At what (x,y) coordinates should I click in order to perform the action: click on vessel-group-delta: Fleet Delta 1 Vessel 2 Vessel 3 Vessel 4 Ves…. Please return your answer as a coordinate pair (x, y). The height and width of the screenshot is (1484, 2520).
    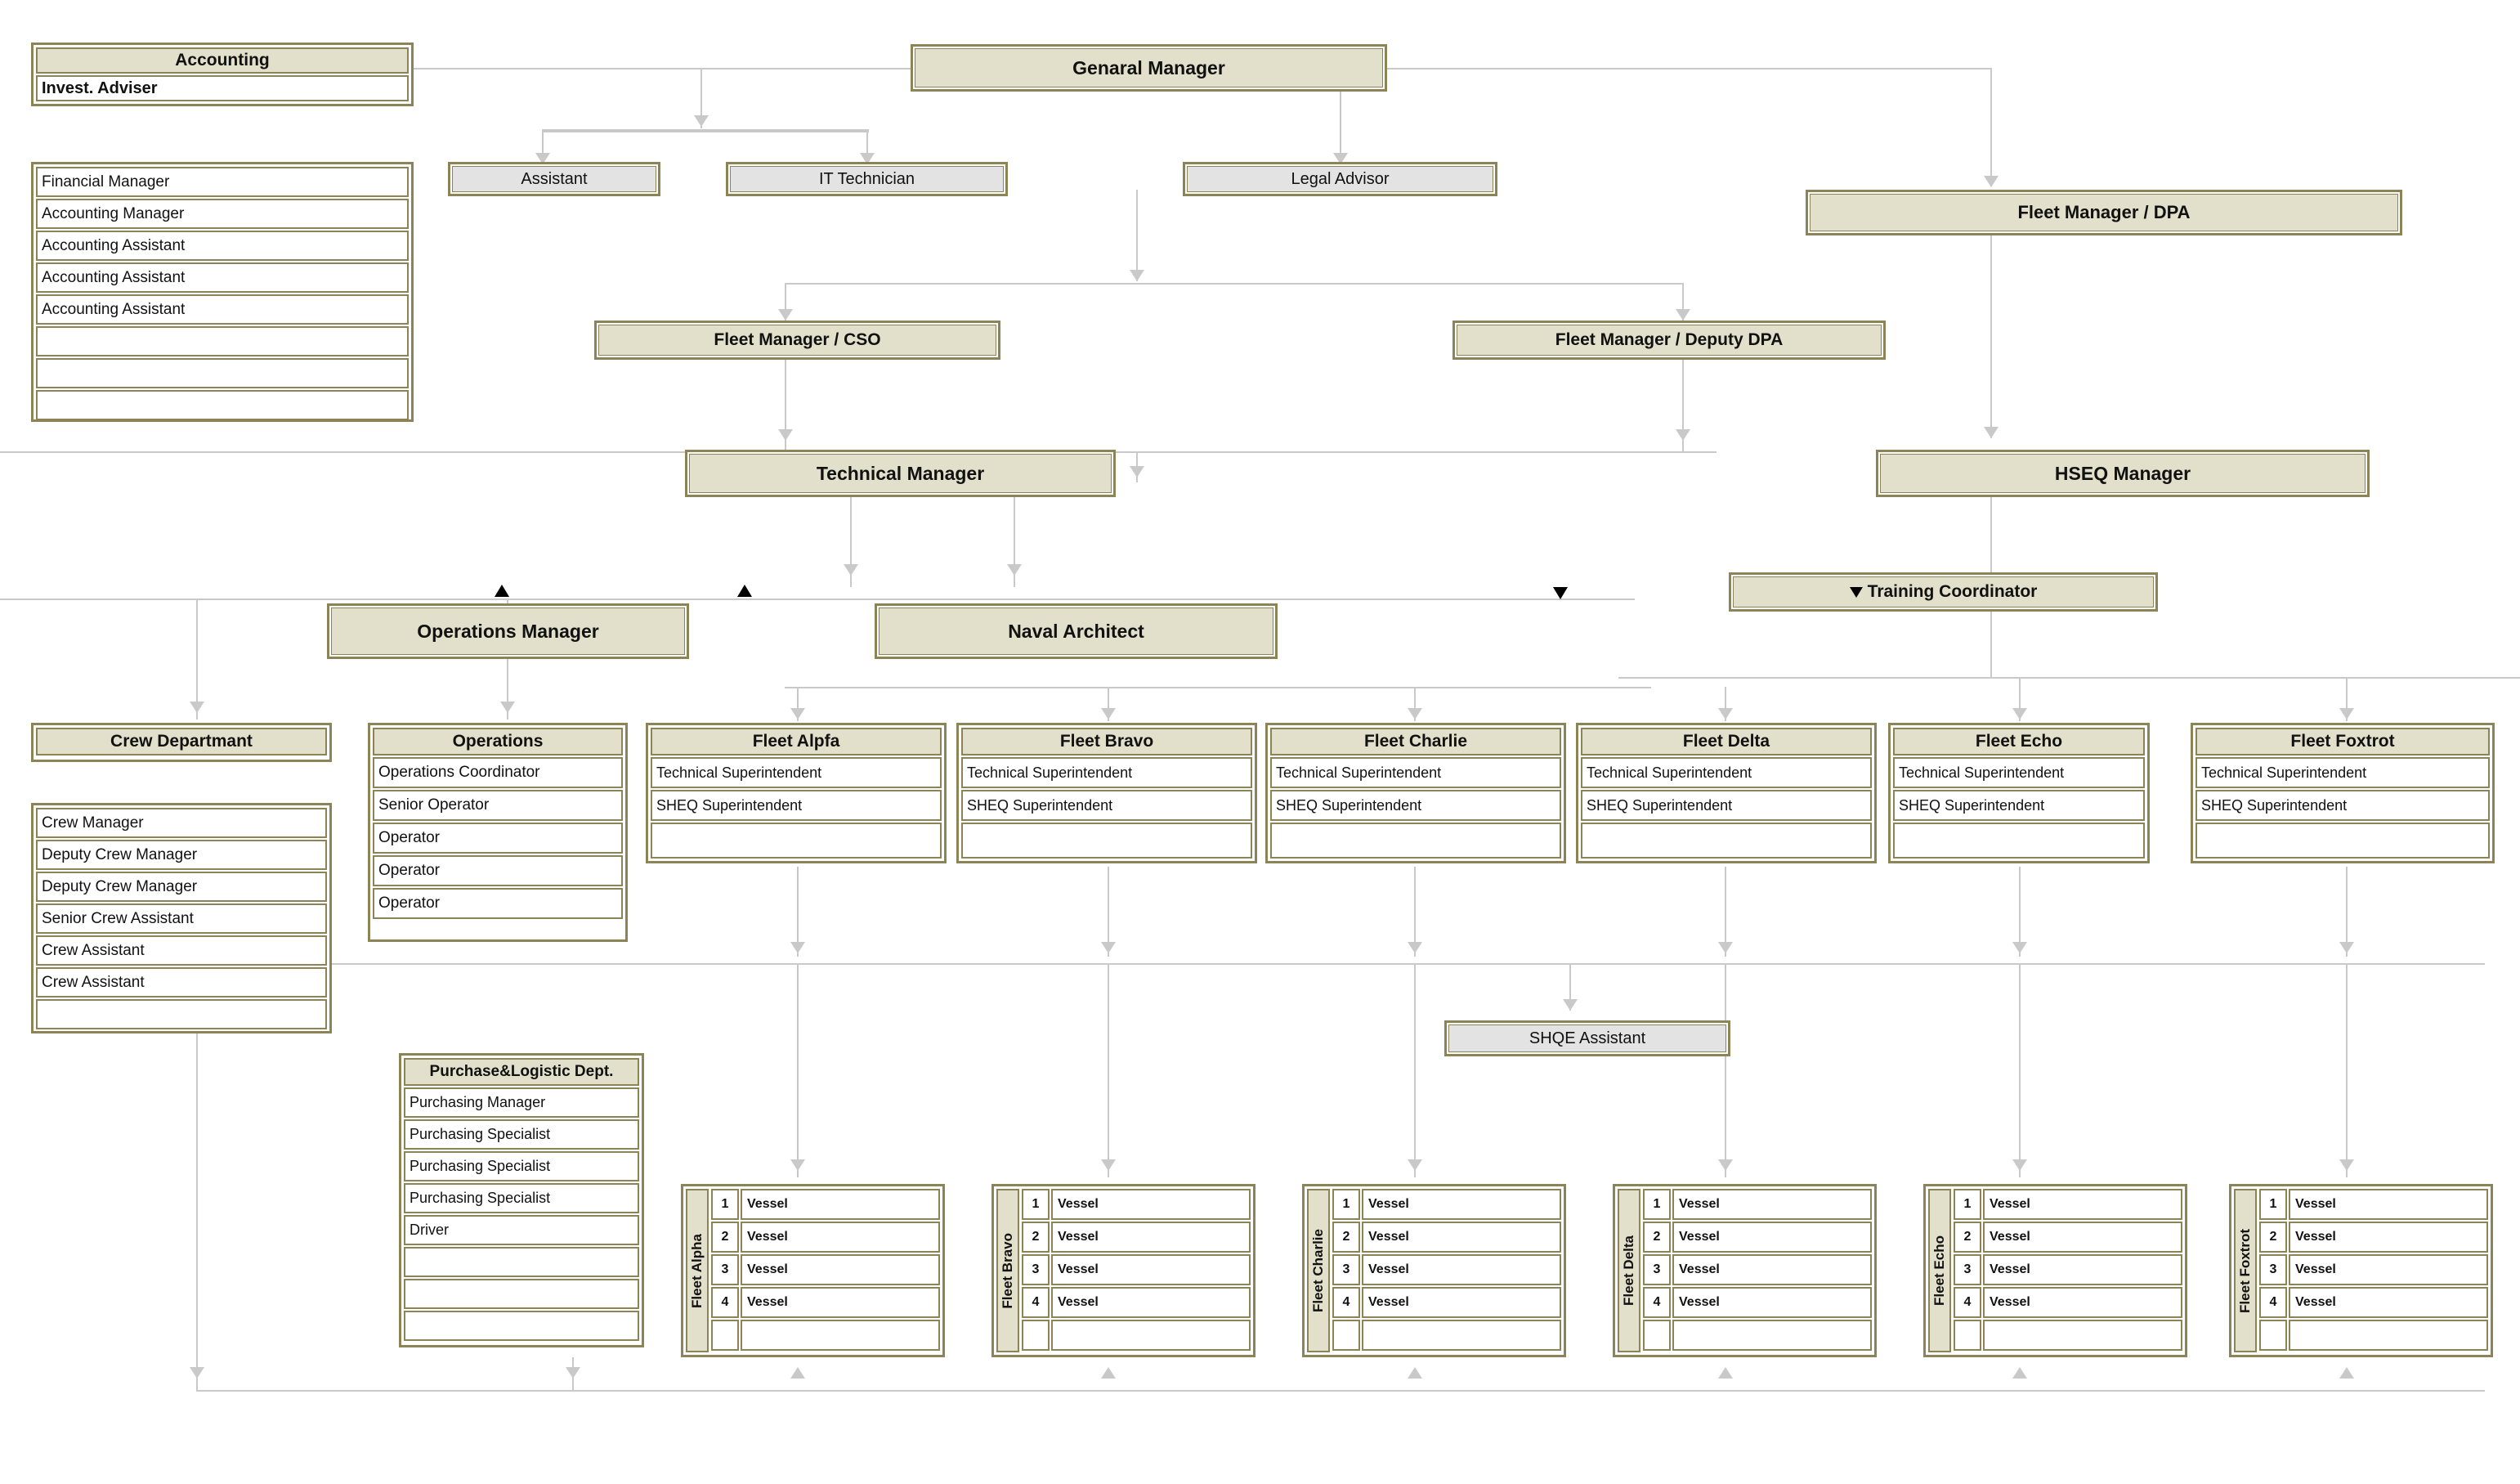
    Looking at the image, I should click on (1745, 1270).